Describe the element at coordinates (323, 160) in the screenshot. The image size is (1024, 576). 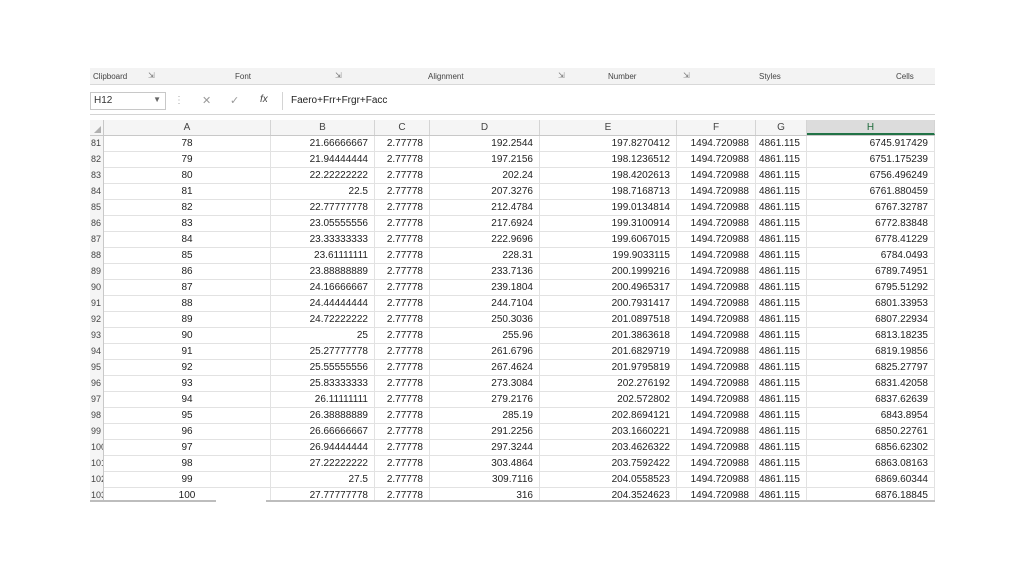
I see `cell-b: 21.94444444` at that location.